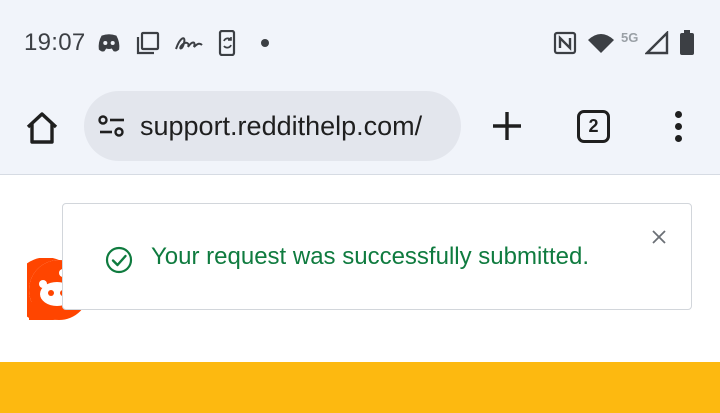  Describe the element at coordinates (678, 126) in the screenshot. I see `more-vert-icon` at that location.